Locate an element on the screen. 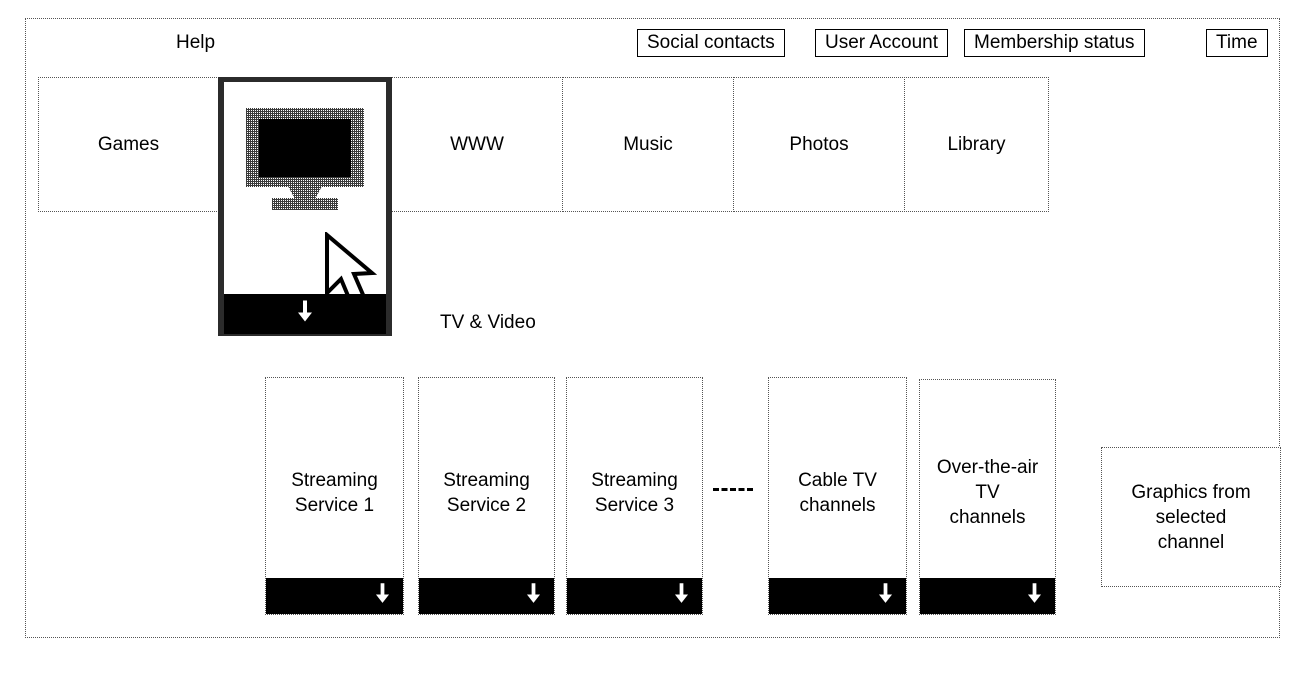 The width and height of the screenshot is (1304, 678). nav-item-www: WWW is located at coordinates (477, 144).